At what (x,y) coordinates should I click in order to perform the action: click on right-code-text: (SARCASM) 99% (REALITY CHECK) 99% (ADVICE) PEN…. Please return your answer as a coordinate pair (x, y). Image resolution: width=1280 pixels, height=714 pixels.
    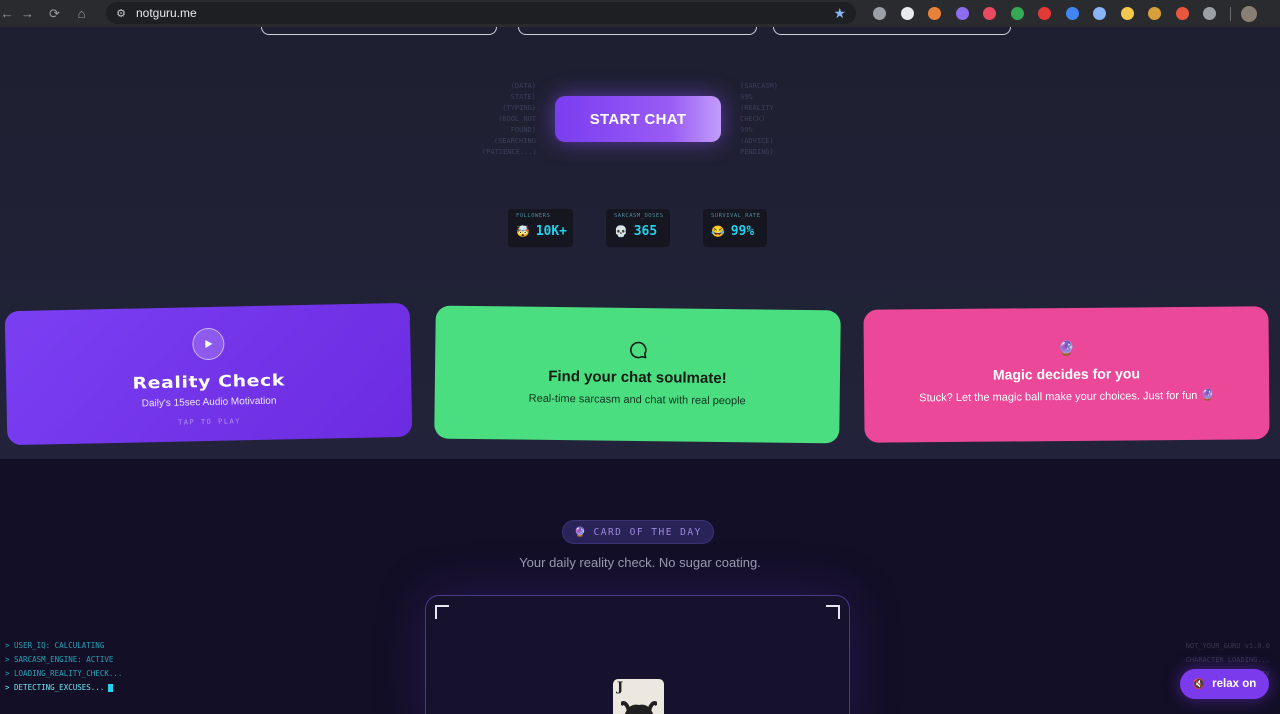
    Looking at the image, I should click on (770, 119).